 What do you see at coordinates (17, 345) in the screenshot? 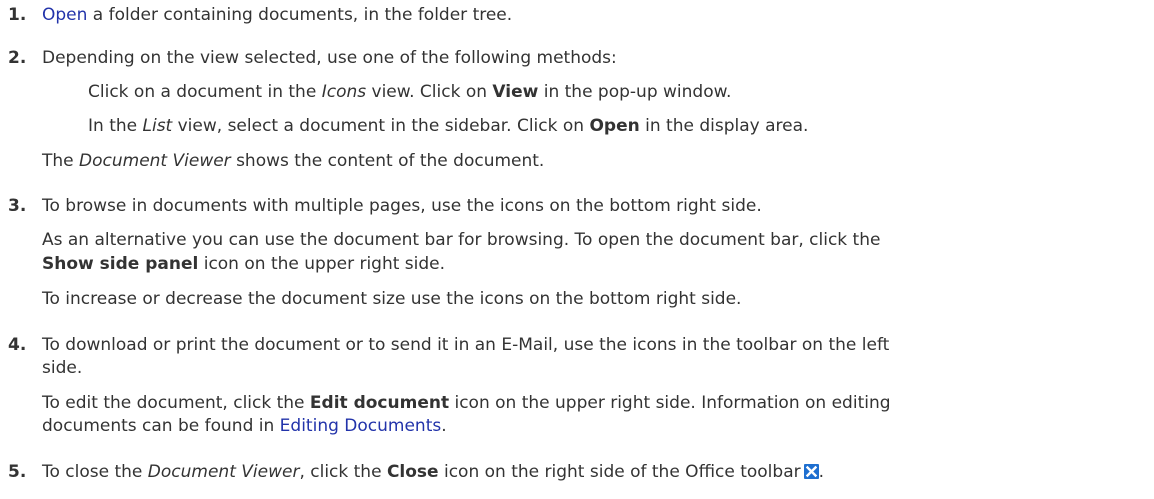
I see `step-number: 4.` at bounding box center [17, 345].